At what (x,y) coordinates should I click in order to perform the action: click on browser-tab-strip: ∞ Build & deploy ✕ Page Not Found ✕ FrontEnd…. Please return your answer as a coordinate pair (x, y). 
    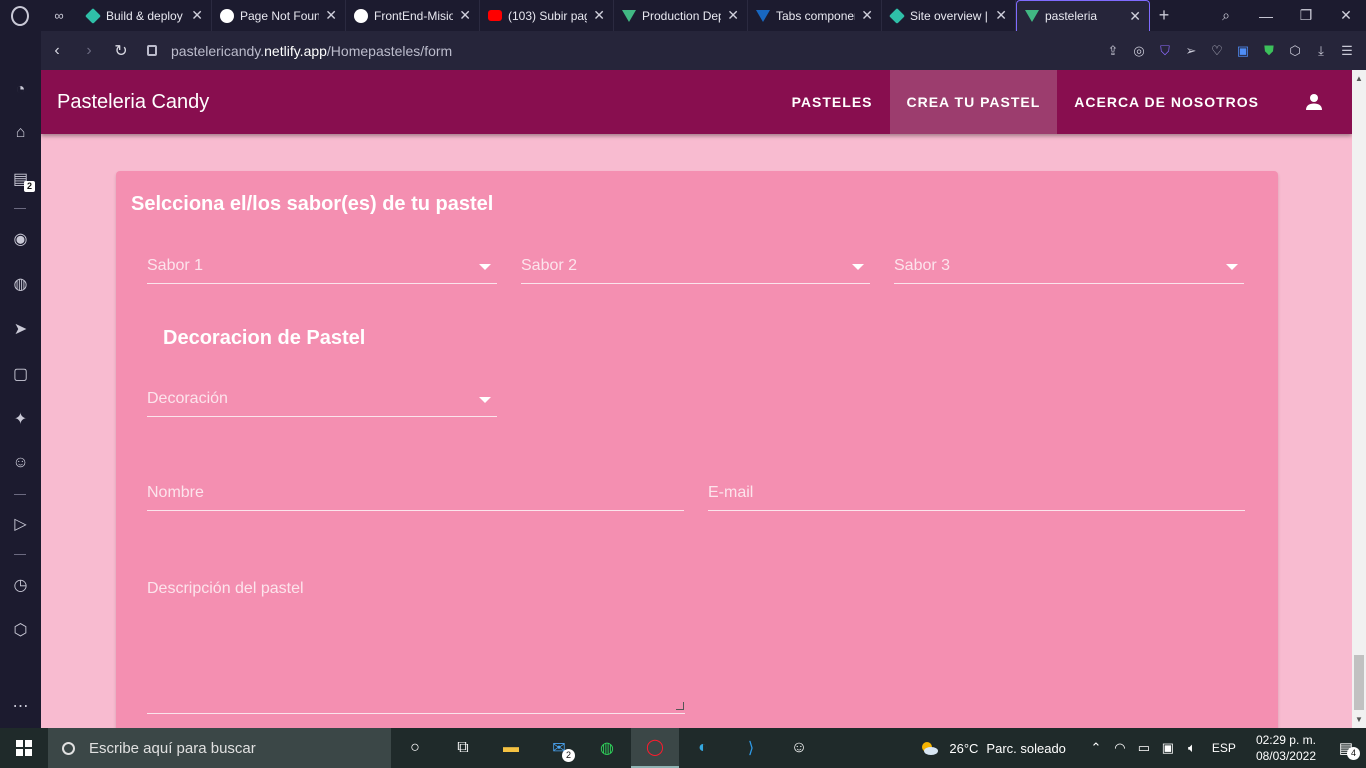
    Looking at the image, I should click on (683, 15).